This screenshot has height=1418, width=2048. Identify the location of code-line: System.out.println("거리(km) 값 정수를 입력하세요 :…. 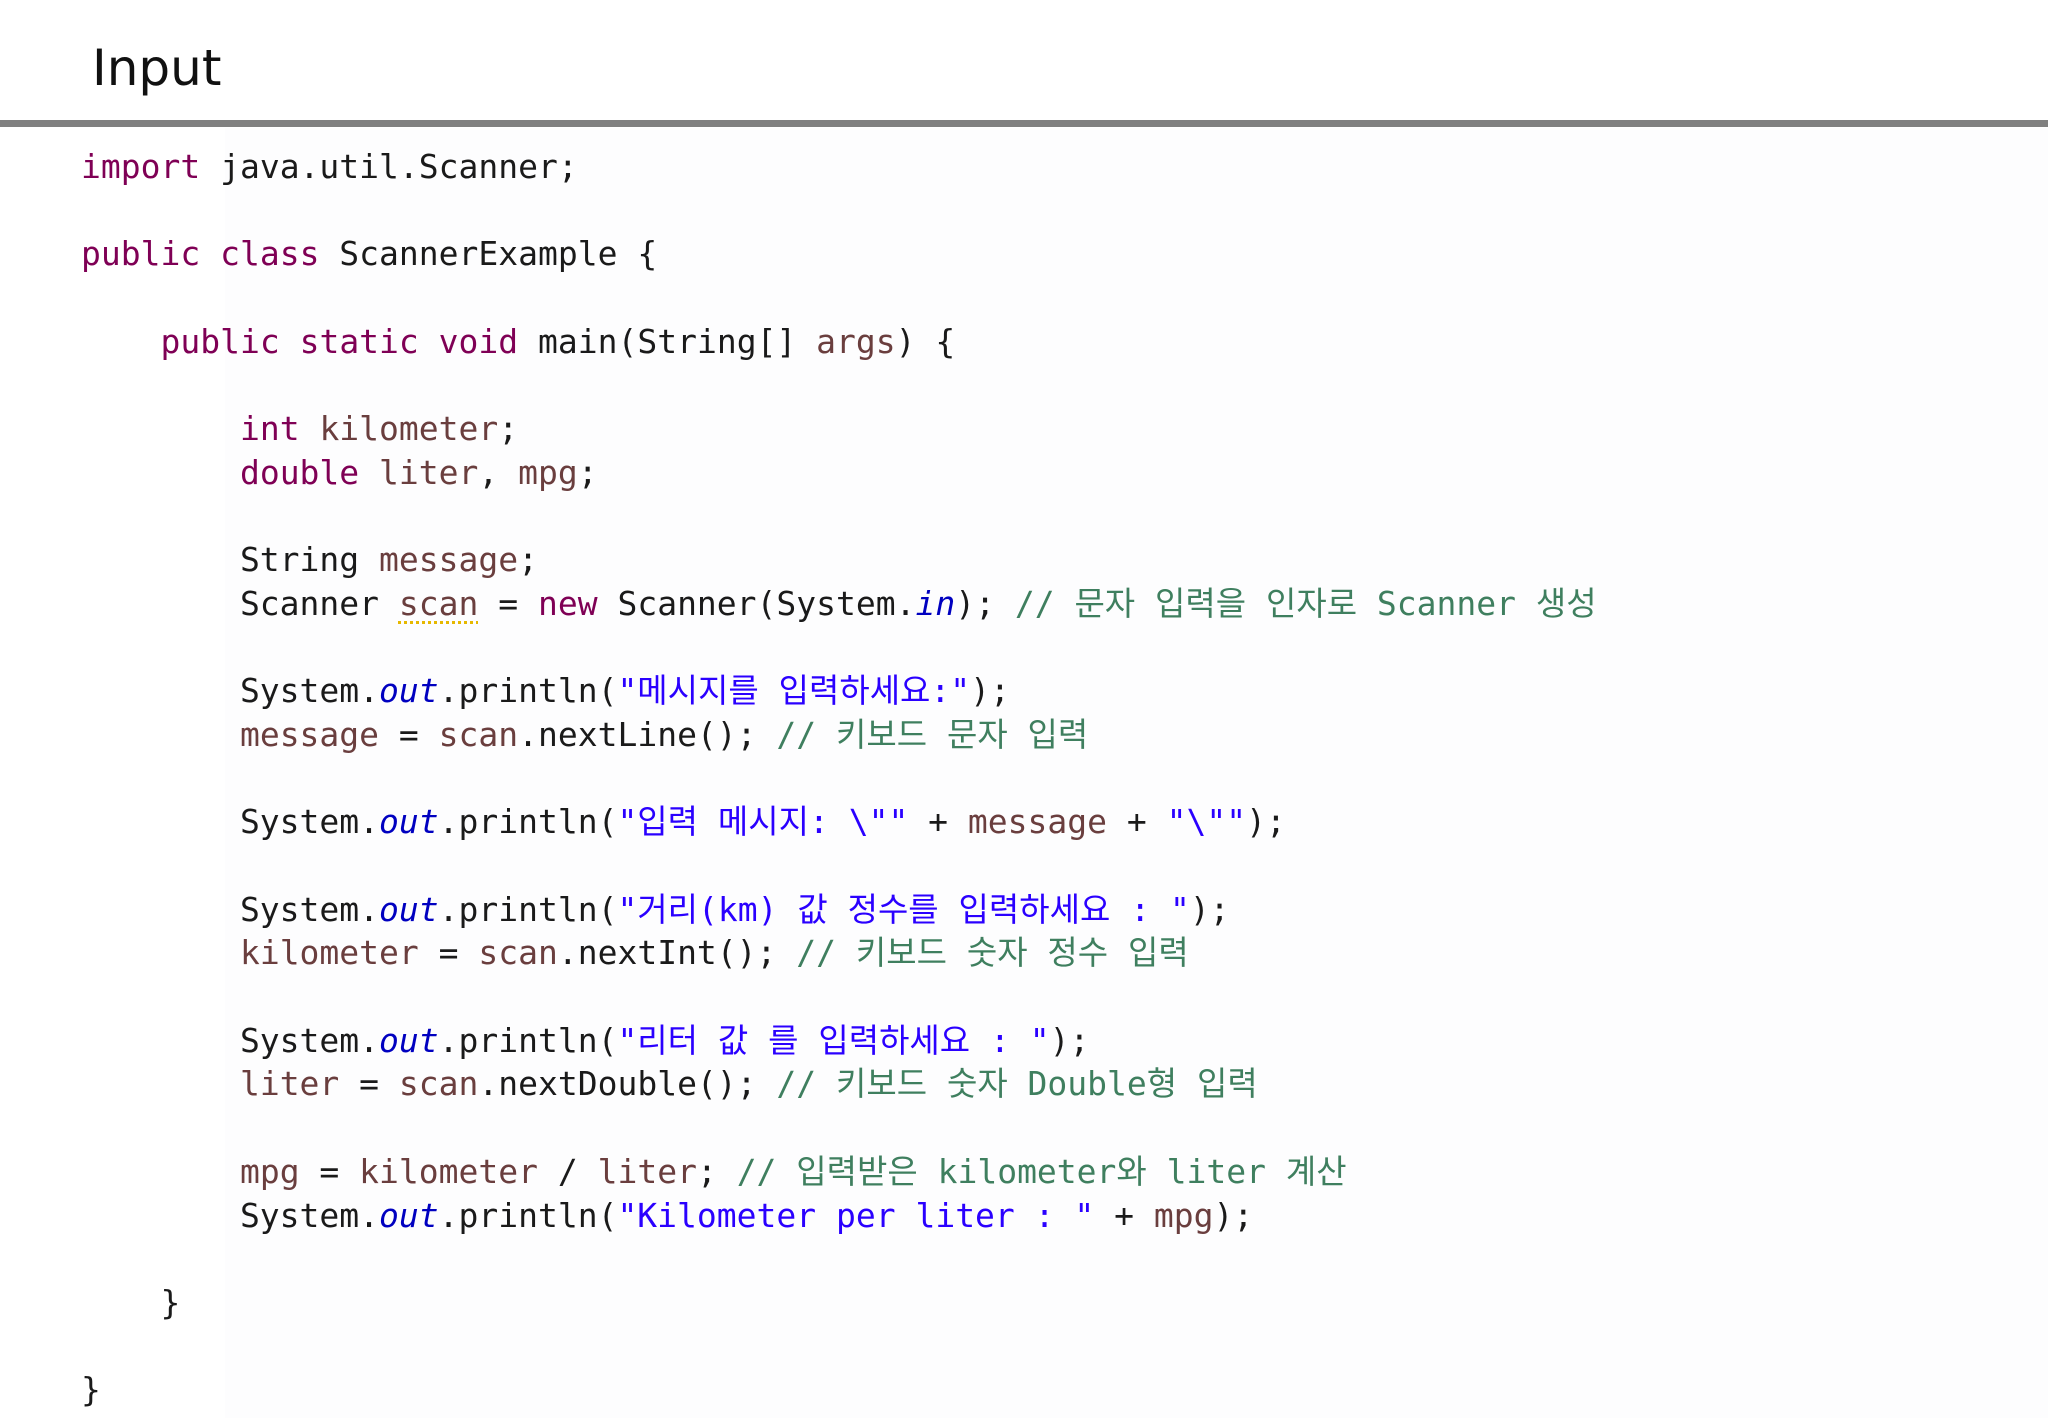
(839, 910).